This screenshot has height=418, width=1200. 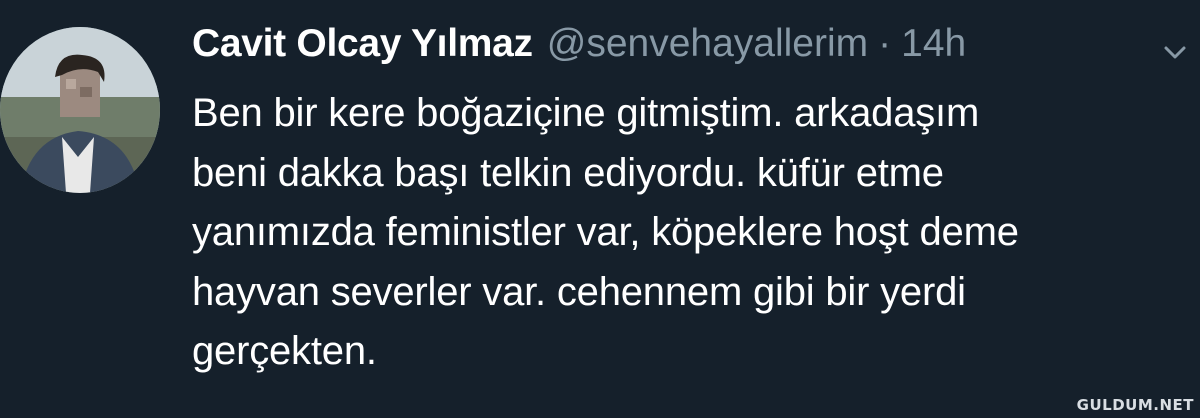 What do you see at coordinates (933, 44) in the screenshot?
I see `timestamp: 14h` at bounding box center [933, 44].